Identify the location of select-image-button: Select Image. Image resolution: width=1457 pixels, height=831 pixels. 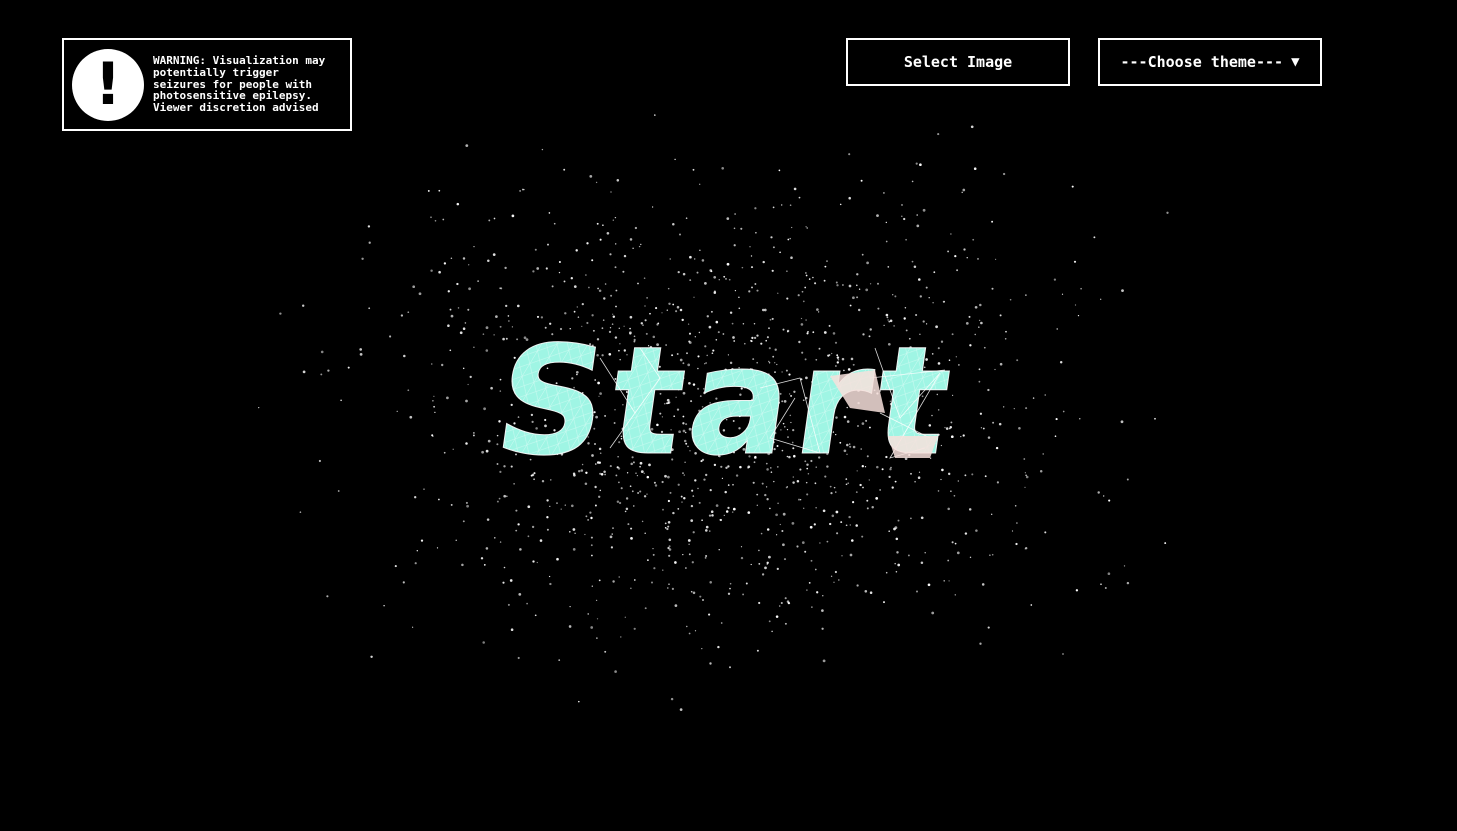
(958, 62).